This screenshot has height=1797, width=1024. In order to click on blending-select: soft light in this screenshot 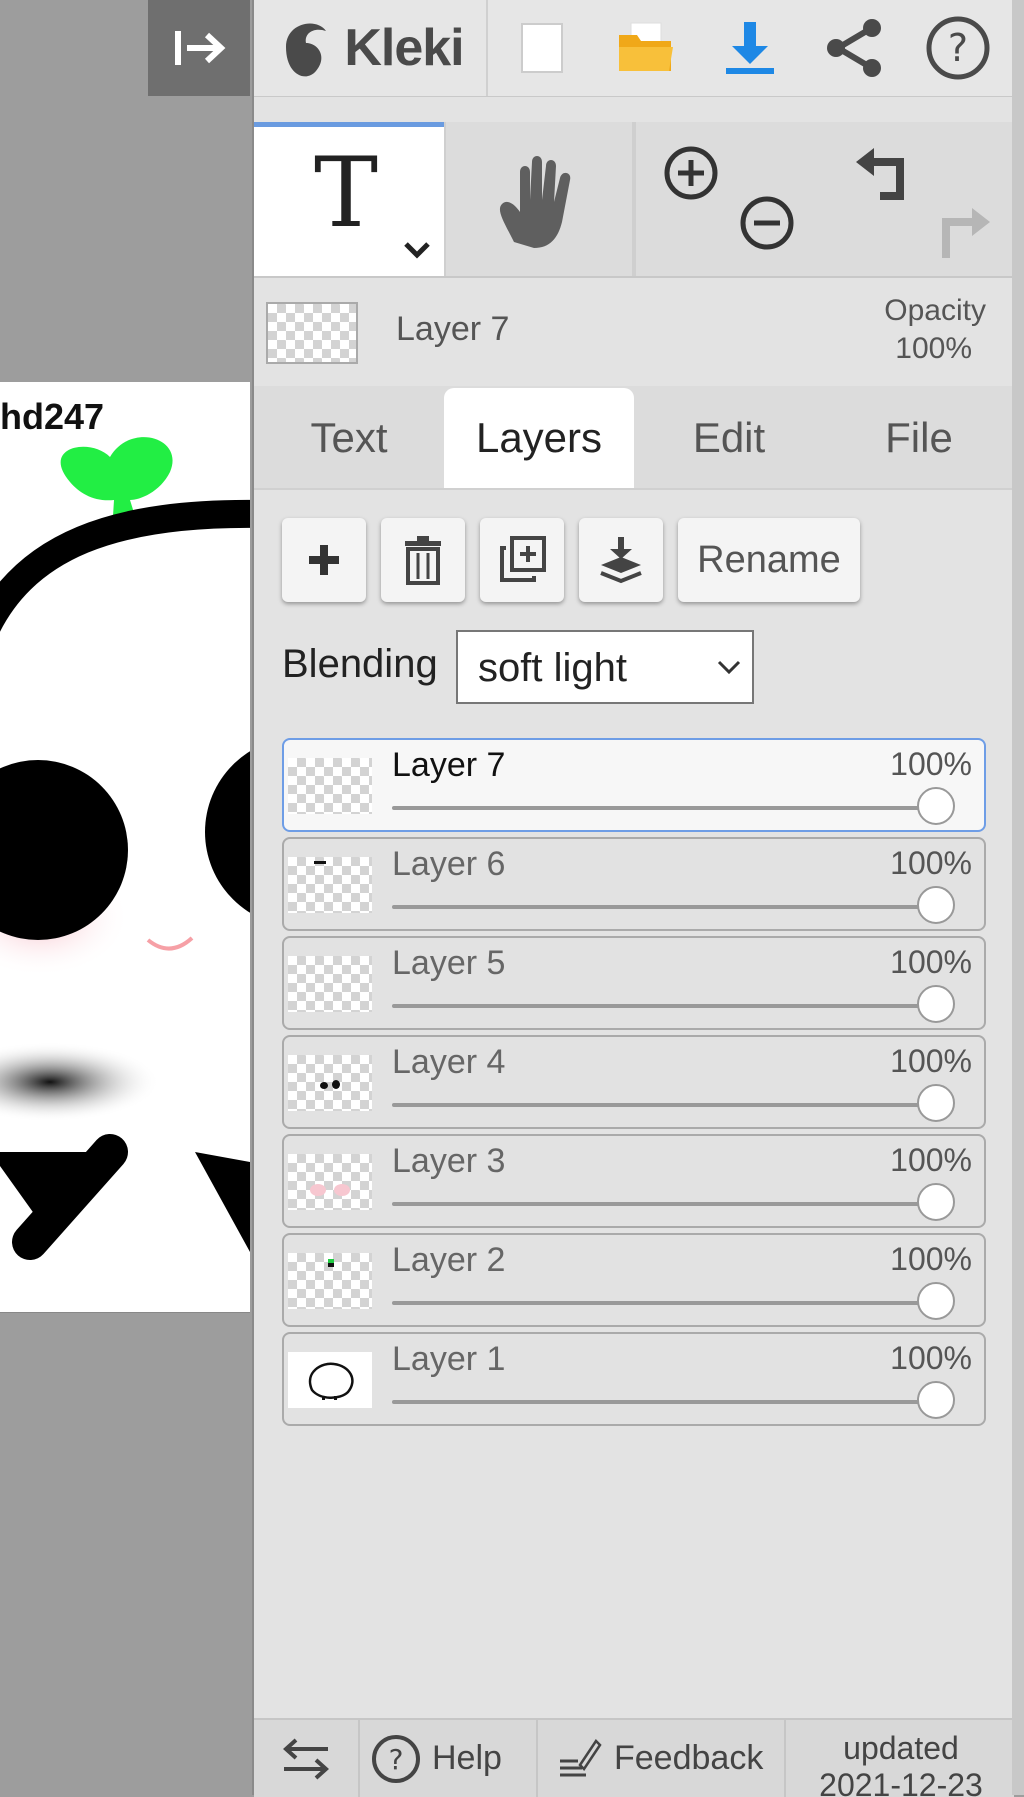, I will do `click(605, 667)`.